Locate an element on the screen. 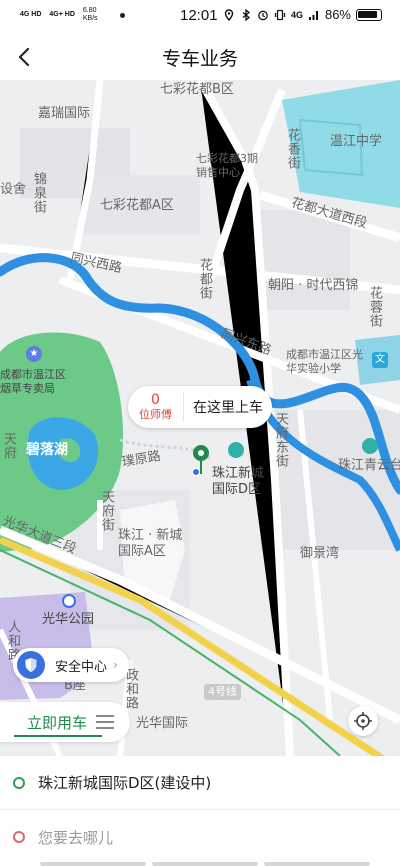  destination-row: 您要去哪儿 is located at coordinates (200, 837).